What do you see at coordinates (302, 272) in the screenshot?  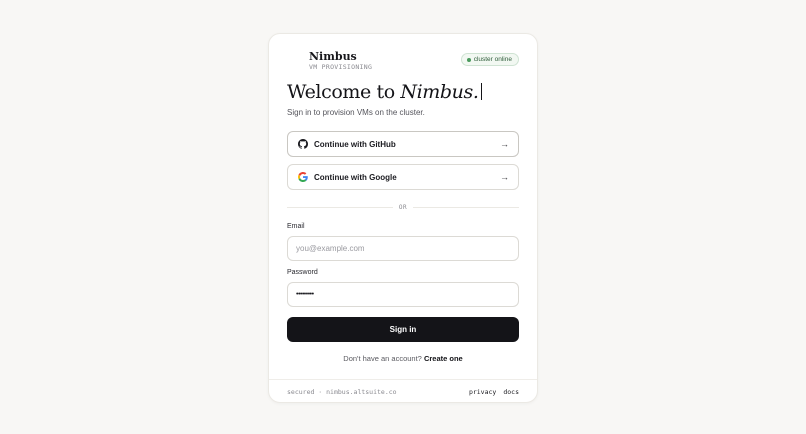 I see `password-label: Password` at bounding box center [302, 272].